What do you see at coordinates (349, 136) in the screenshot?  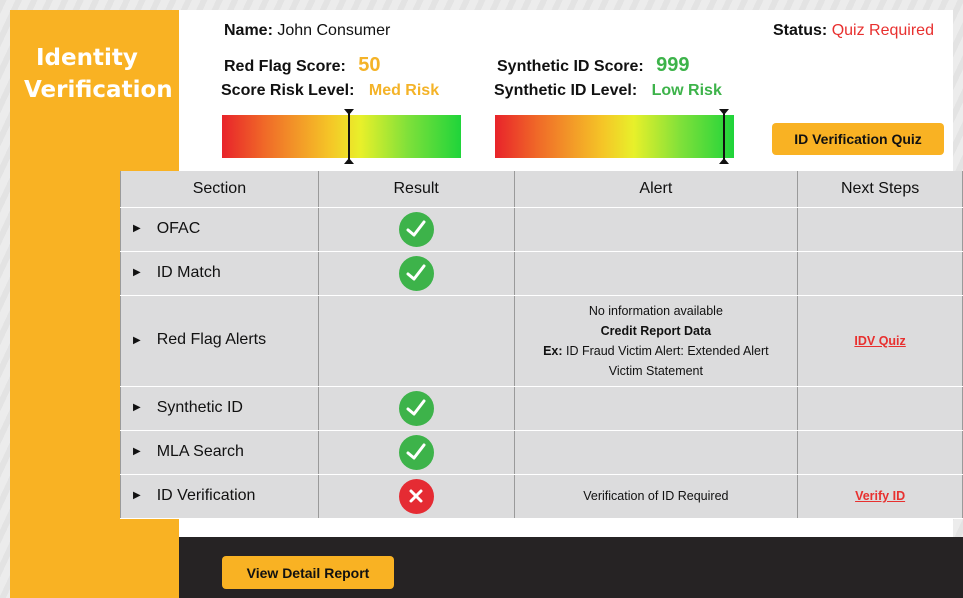 I see `red-flag-gauge-marker` at bounding box center [349, 136].